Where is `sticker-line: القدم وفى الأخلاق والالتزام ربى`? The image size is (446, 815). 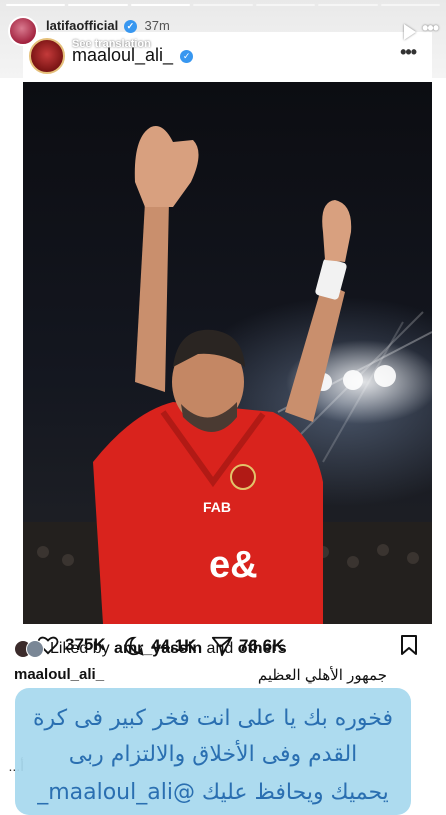
sticker-line: القدم وفى الأخلاق والالتزام ربى is located at coordinates (213, 754).